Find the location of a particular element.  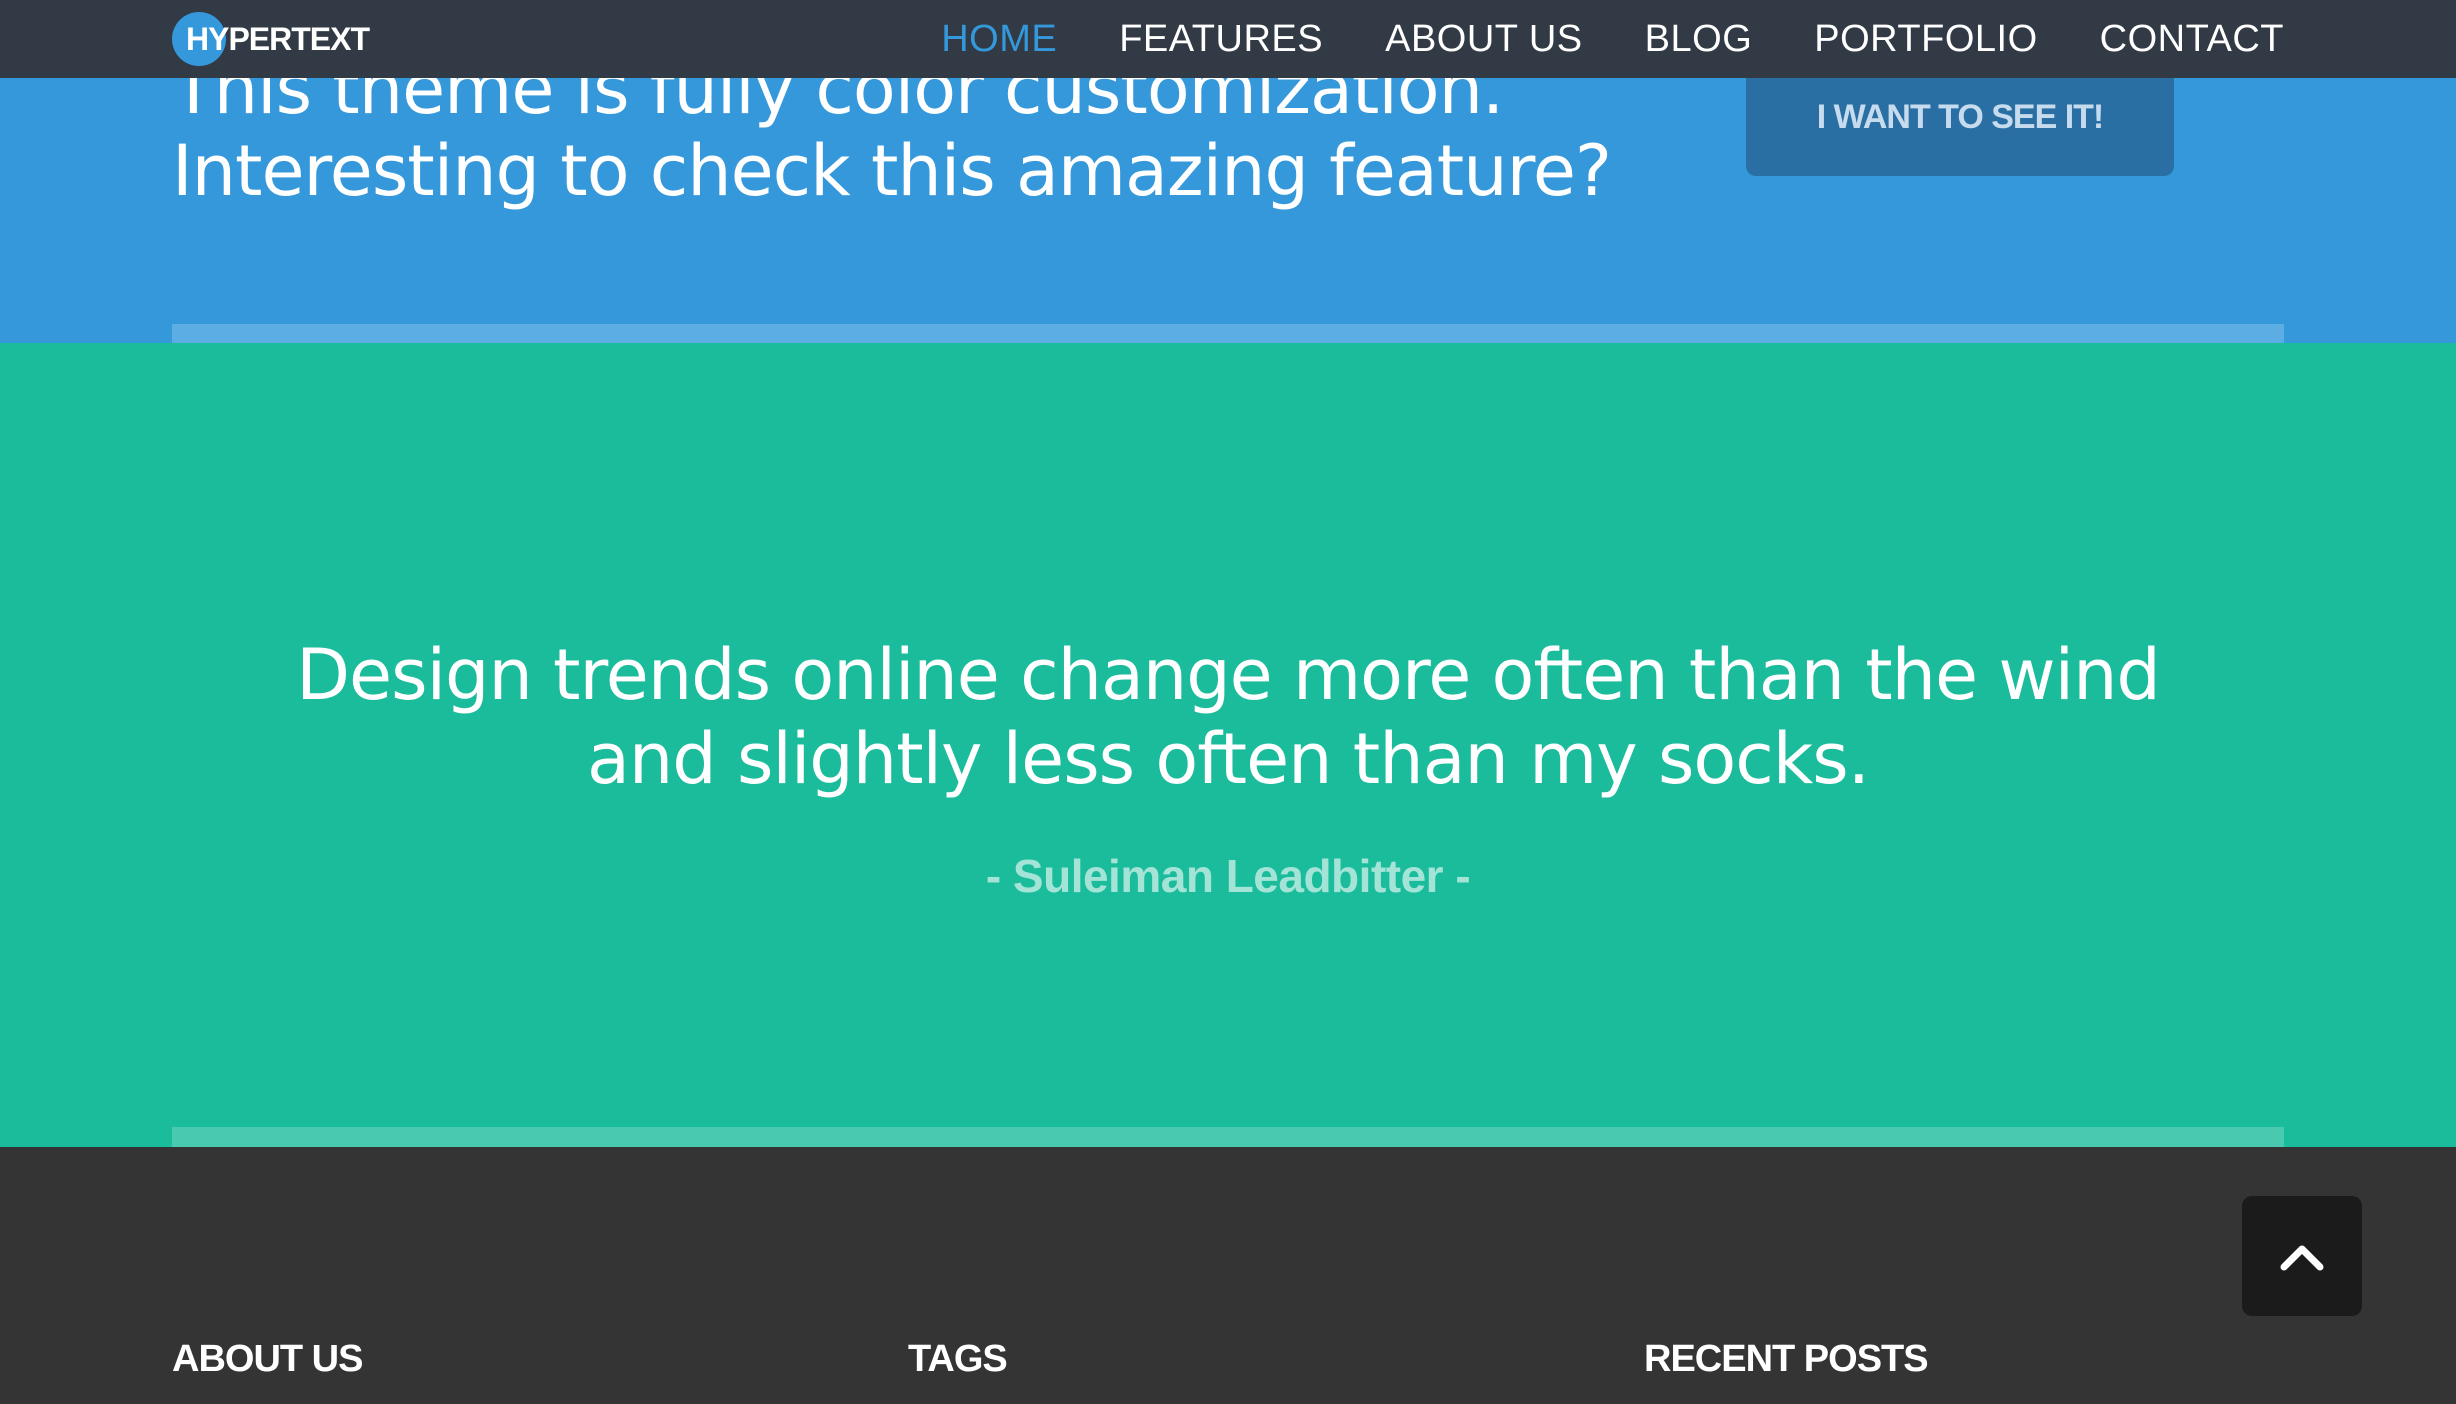

logo: HYPERTEXT is located at coordinates (271, 39).